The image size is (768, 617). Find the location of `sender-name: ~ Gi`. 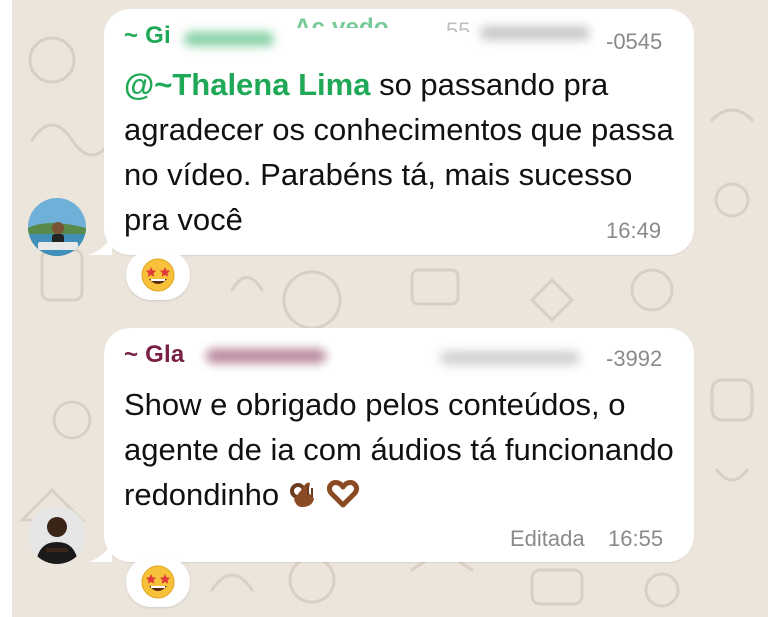

sender-name: ~ Gi is located at coordinates (147, 36).